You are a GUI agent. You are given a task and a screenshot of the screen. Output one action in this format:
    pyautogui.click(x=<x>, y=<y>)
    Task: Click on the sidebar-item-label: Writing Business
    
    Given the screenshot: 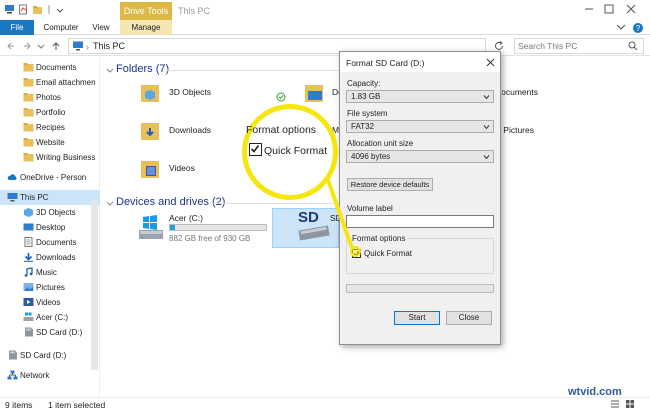 What is the action you would take?
    pyautogui.click(x=66, y=157)
    